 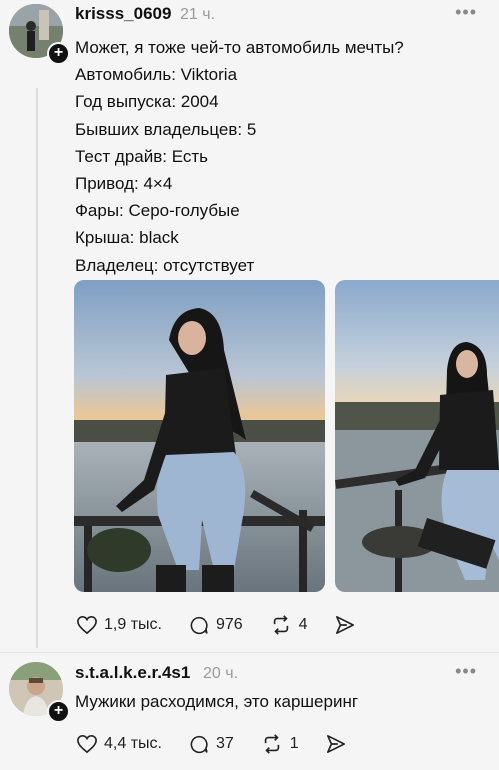 I want to click on repost-button: 1, so click(x=279, y=744).